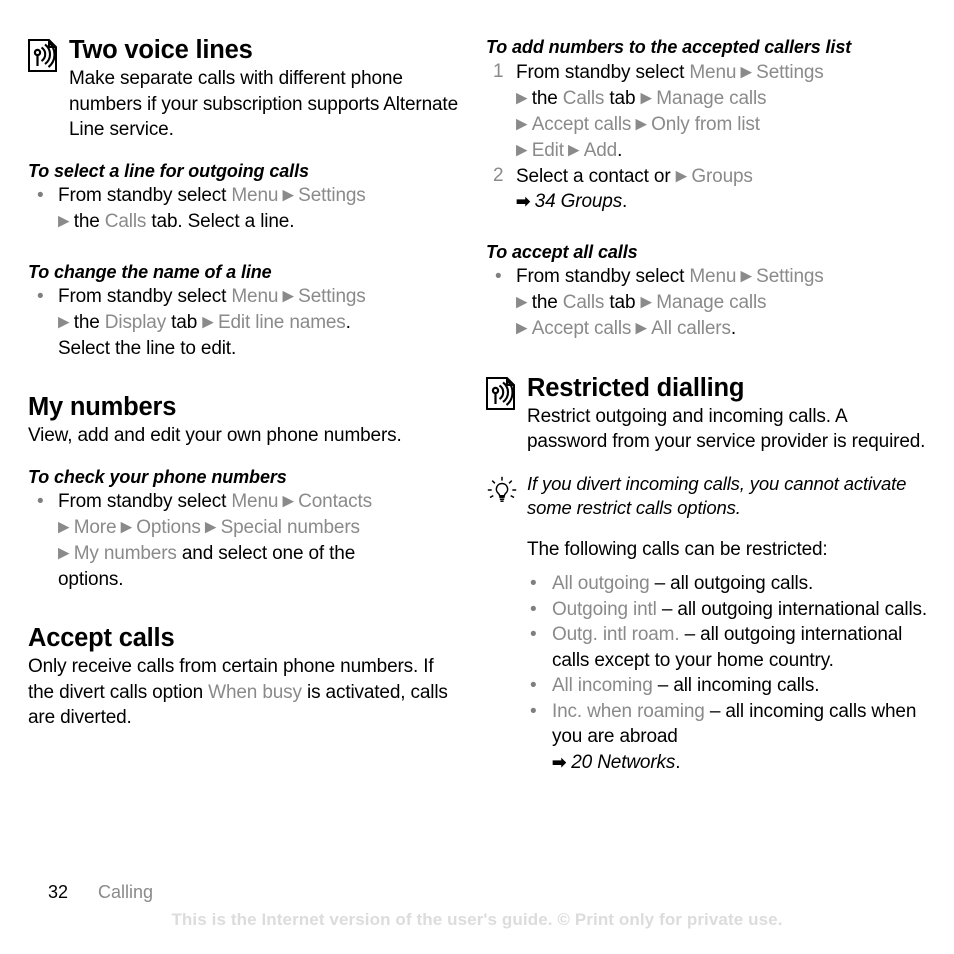 The width and height of the screenshot is (954, 954). Describe the element at coordinates (125, 553) in the screenshot. I see `ui-term: My numbers` at that location.